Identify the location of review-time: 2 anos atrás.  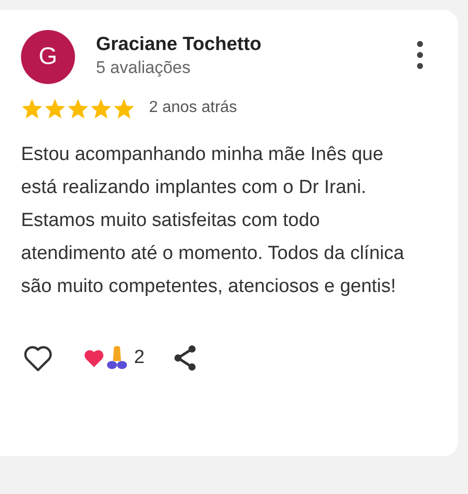
(193, 108).